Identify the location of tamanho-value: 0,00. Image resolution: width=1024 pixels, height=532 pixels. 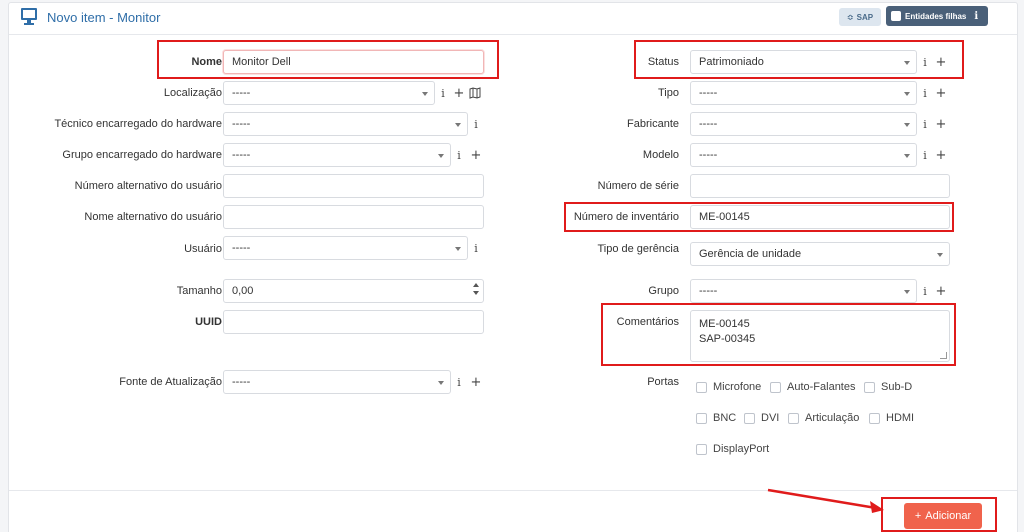
(243, 291).